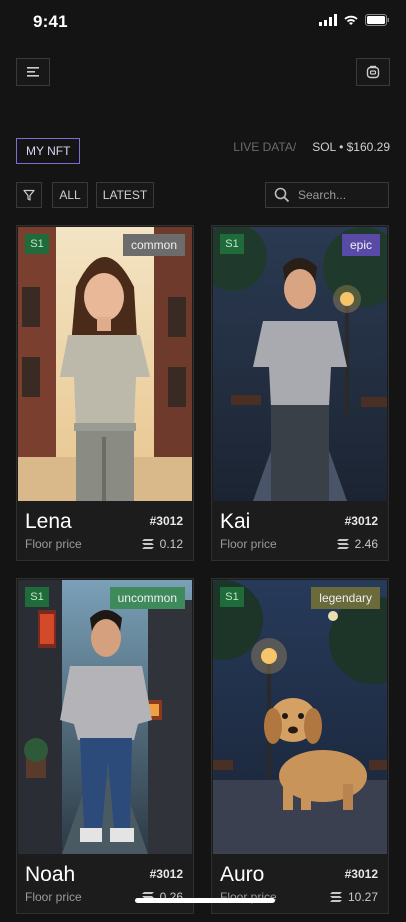  I want to click on wifi-icon, so click(351, 20).